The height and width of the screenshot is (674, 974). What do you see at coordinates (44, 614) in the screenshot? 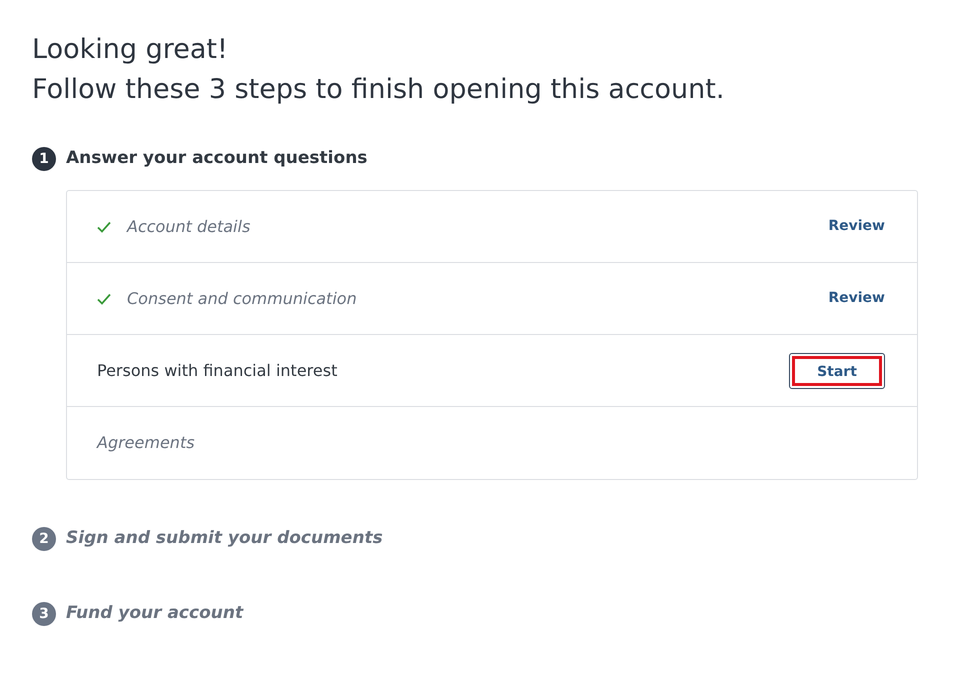
I see `step-number: 3` at bounding box center [44, 614].